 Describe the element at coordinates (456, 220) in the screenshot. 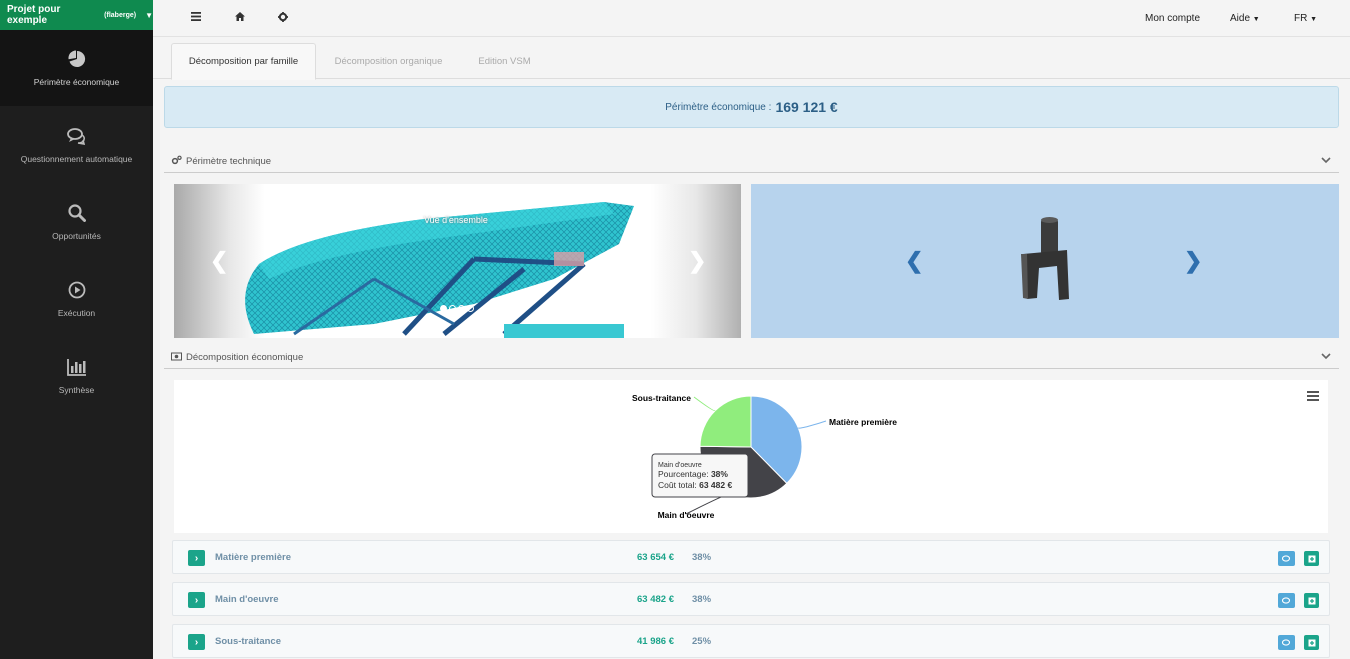

I see `carousel-caption: Vue d'ensemble` at that location.